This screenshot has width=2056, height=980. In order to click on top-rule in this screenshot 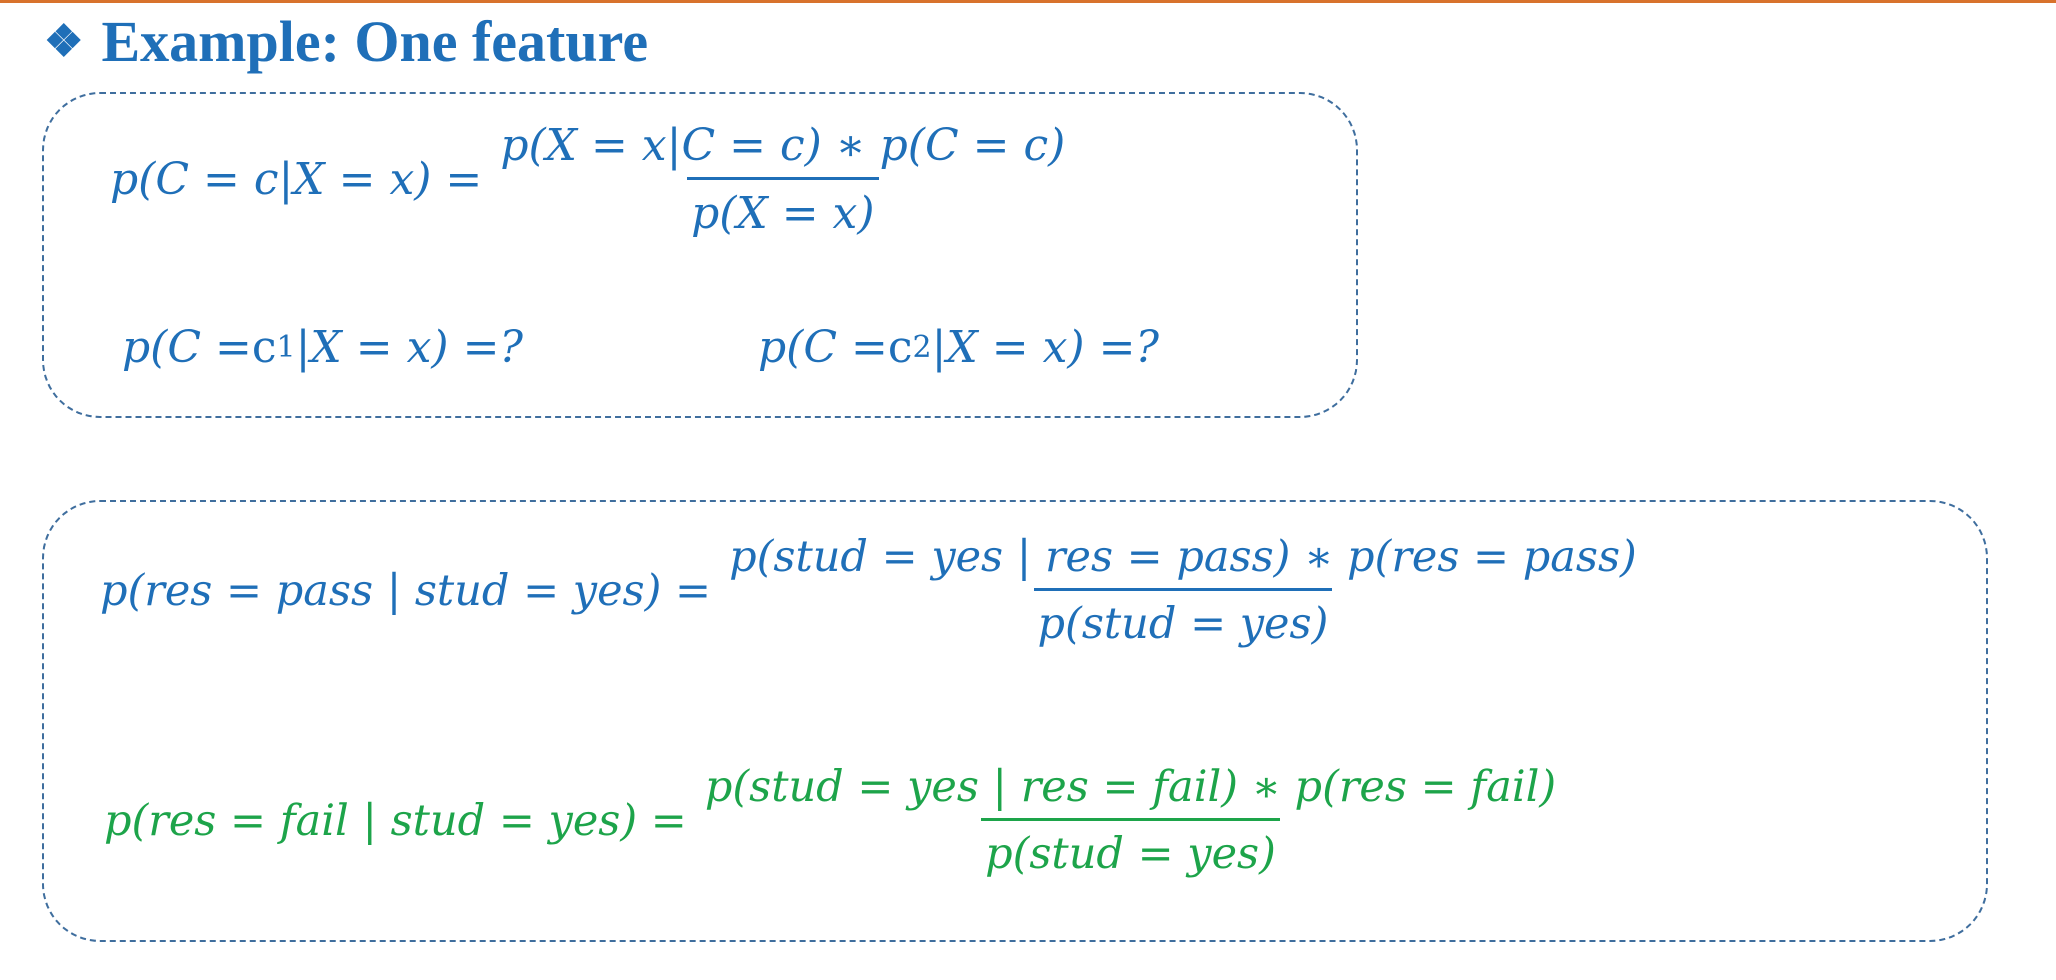, I will do `click(1028, 1)`.